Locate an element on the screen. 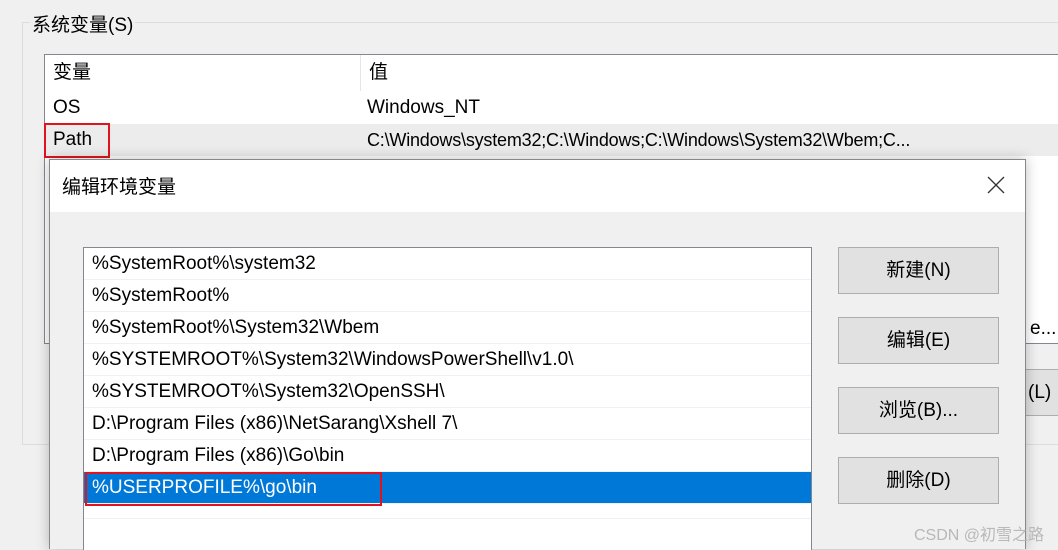 Image resolution: width=1058 pixels, height=550 pixels. variable-name: OS is located at coordinates (67, 107).